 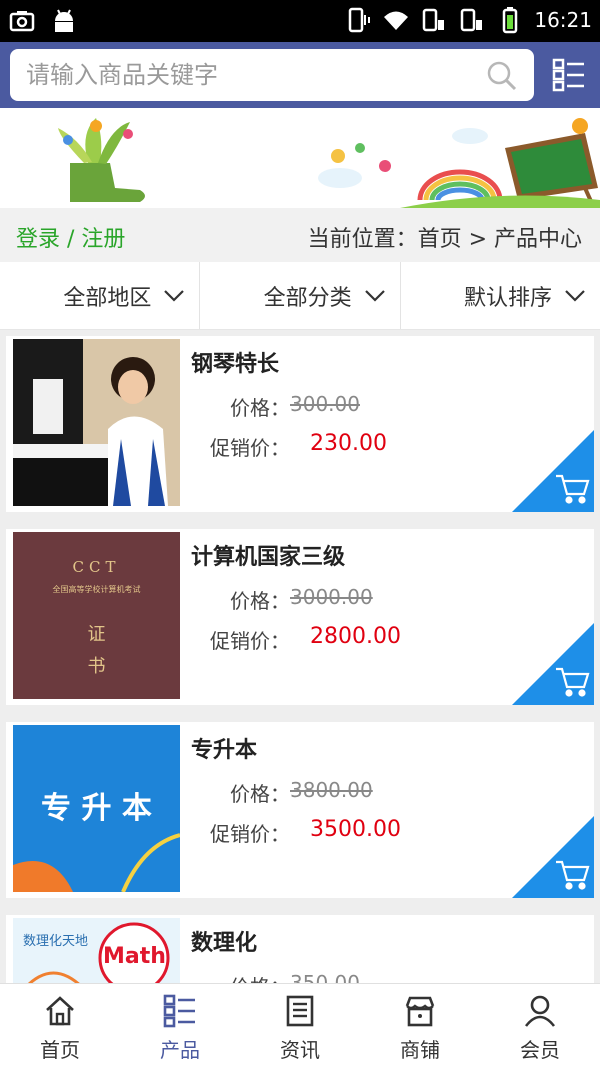 I want to click on zsb-text: 专 升 本, so click(x=96, y=808).